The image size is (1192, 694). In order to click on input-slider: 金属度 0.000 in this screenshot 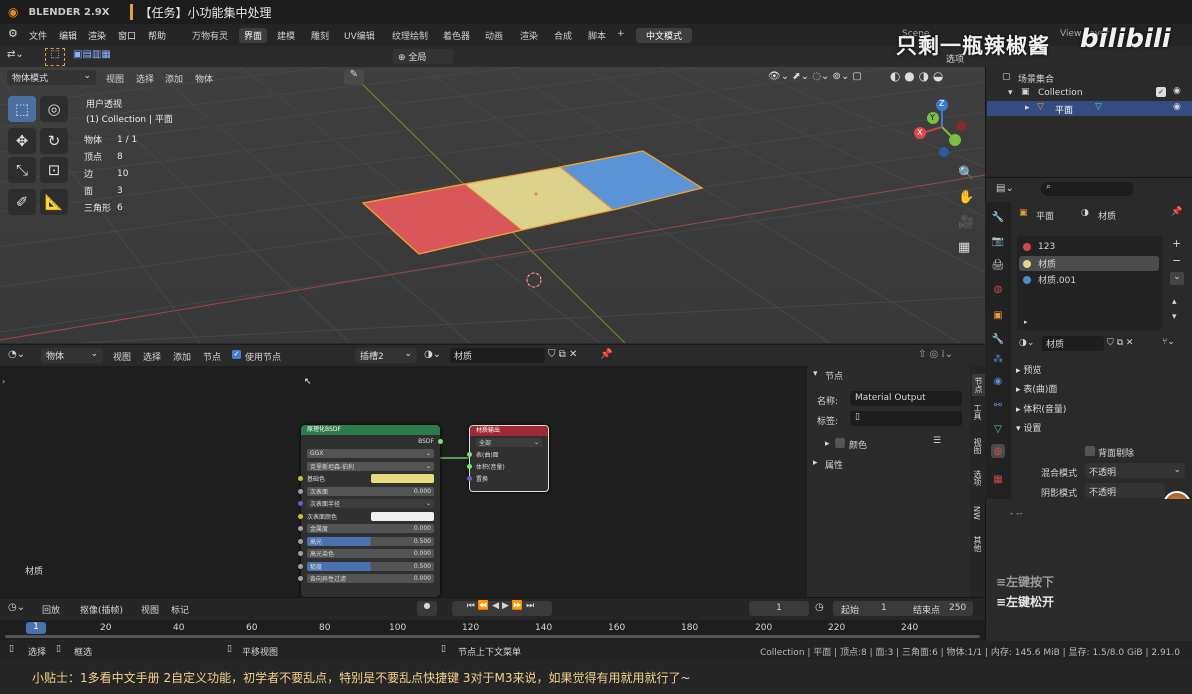, I will do `click(370, 529)`.